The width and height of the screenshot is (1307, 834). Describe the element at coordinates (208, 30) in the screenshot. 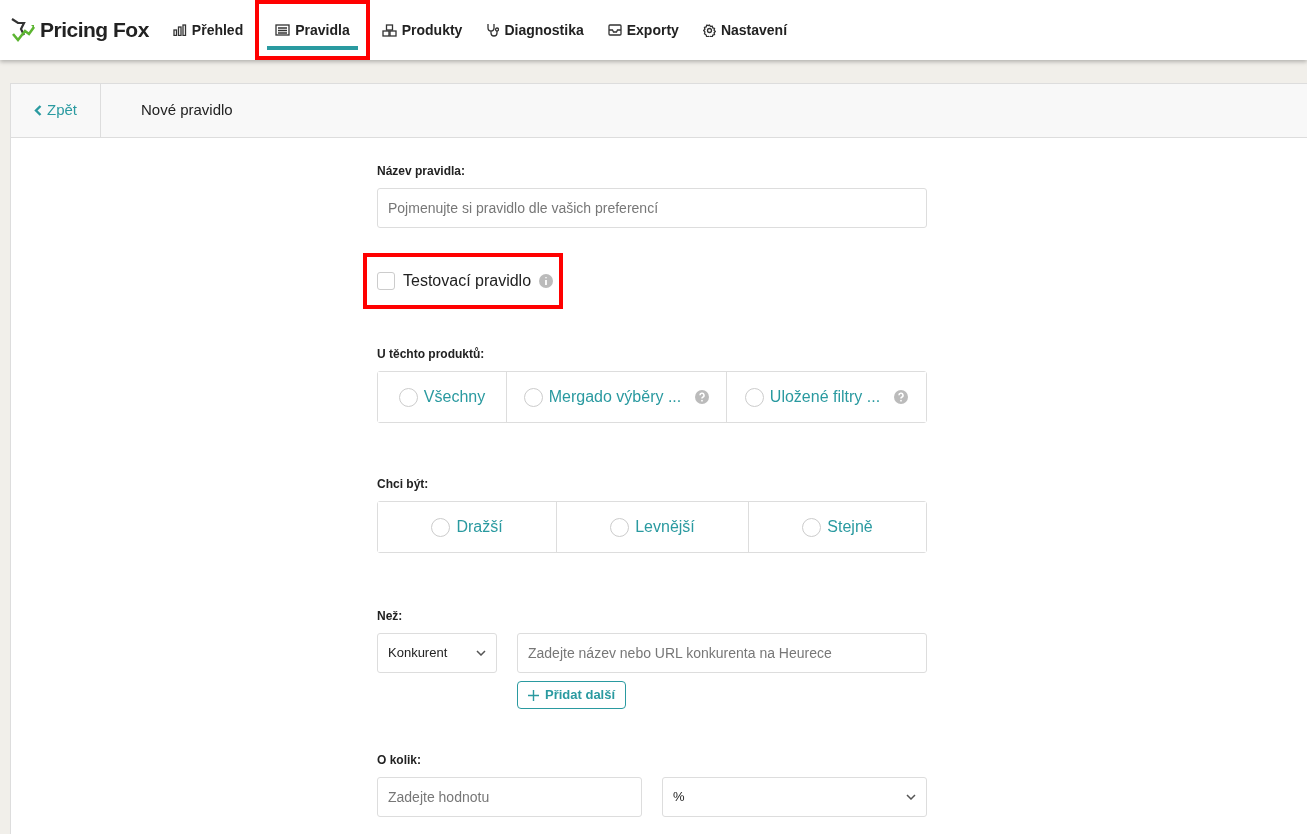

I see `nav-tab: Přehled` at that location.